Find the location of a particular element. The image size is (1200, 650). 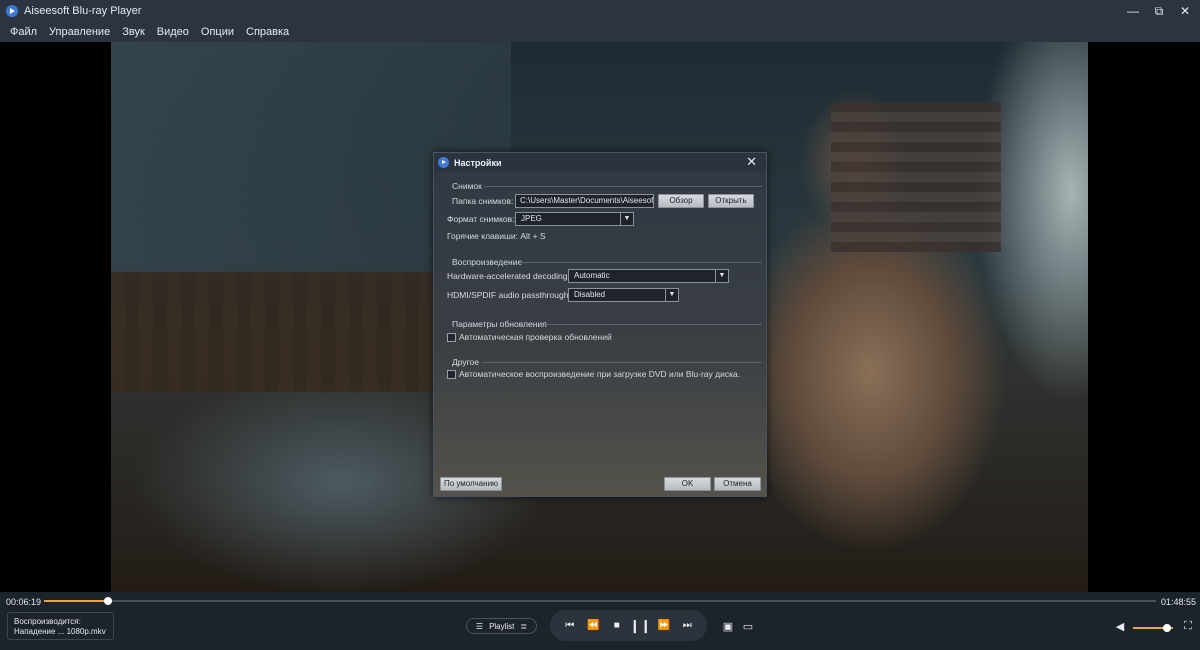

fast-forward-icon: ⏩ is located at coordinates (664, 626).